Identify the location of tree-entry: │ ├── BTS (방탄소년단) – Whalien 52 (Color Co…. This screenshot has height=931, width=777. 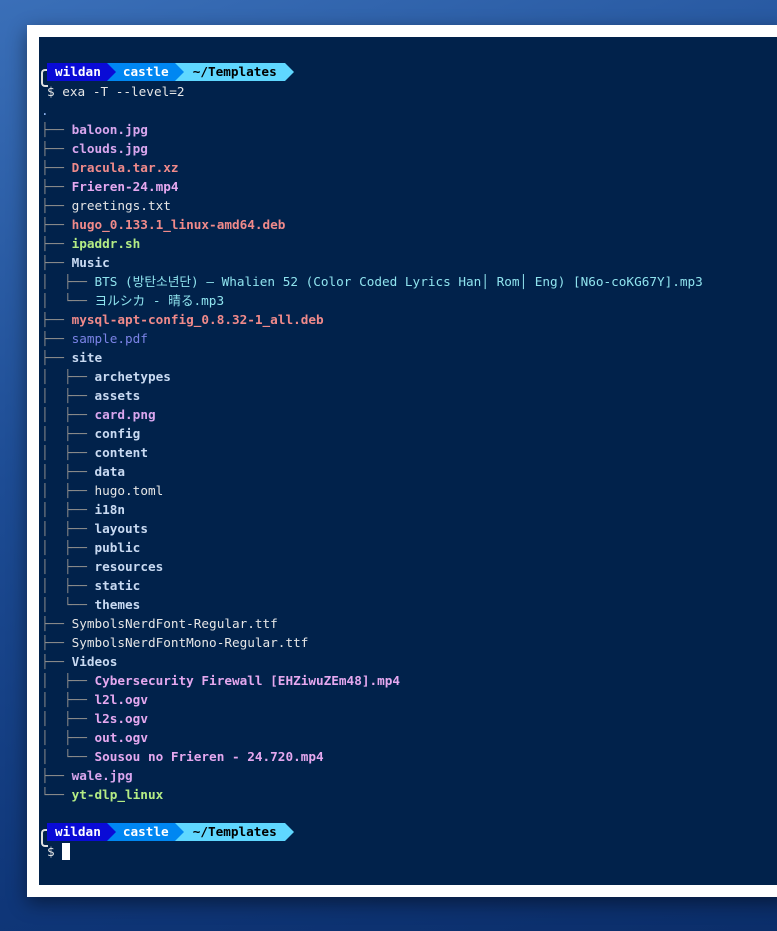
(372, 281).